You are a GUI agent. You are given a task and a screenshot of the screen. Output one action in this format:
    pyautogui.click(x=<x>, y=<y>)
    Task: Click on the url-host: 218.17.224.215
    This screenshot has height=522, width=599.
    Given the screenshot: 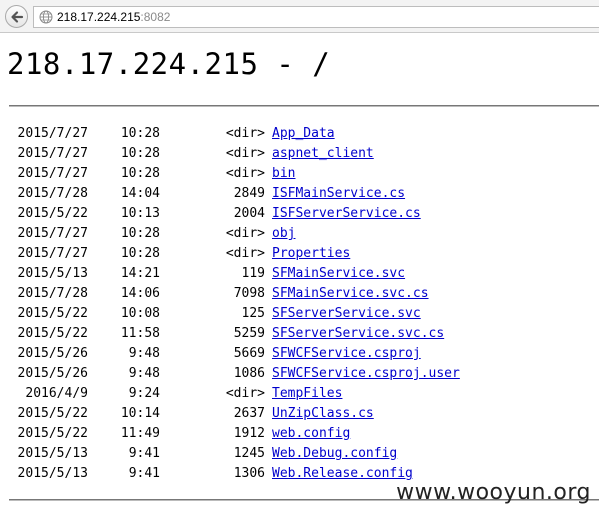 What is the action you would take?
    pyautogui.click(x=99, y=17)
    